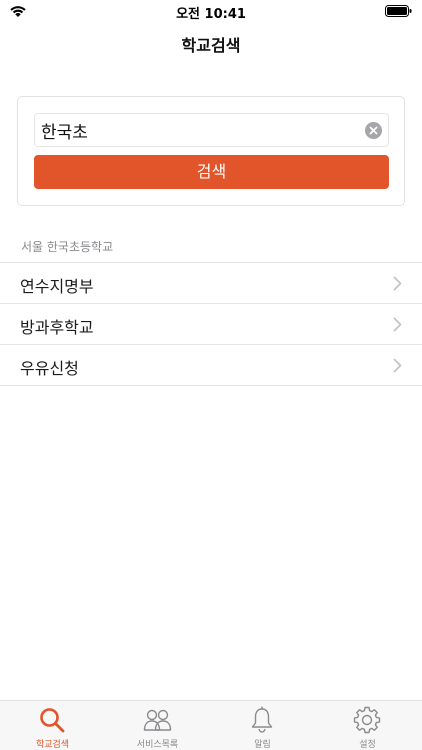 The image size is (422, 750). I want to click on menu-item-milk-request: 우유신청, so click(211, 365).